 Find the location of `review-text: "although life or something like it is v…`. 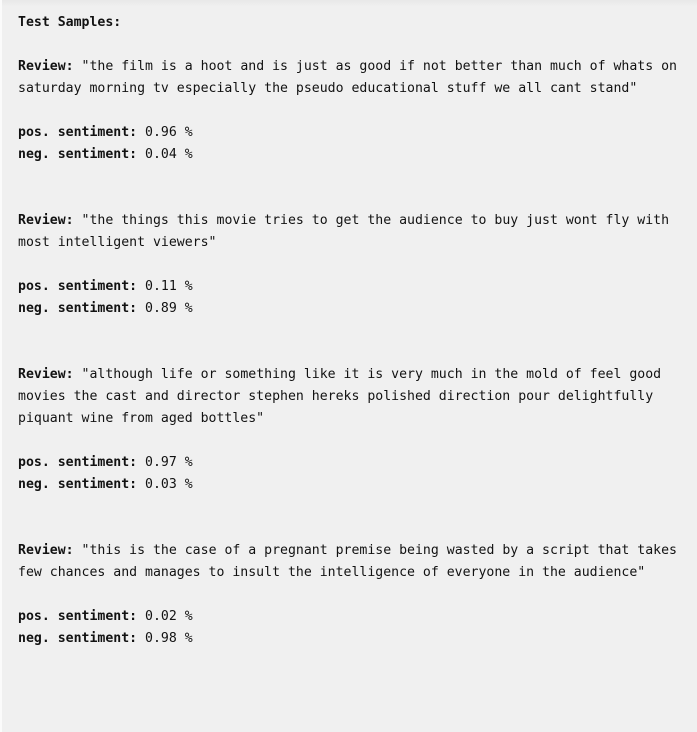

review-text: "although life or something like it is v… is located at coordinates (344, 396).